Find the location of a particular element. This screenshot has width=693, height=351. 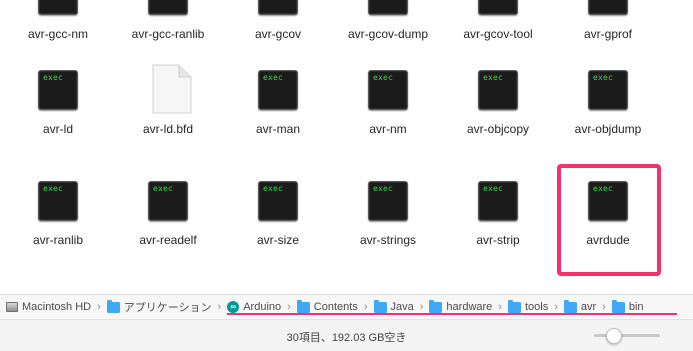

file-item: exec avr-man is located at coordinates (278, 125).